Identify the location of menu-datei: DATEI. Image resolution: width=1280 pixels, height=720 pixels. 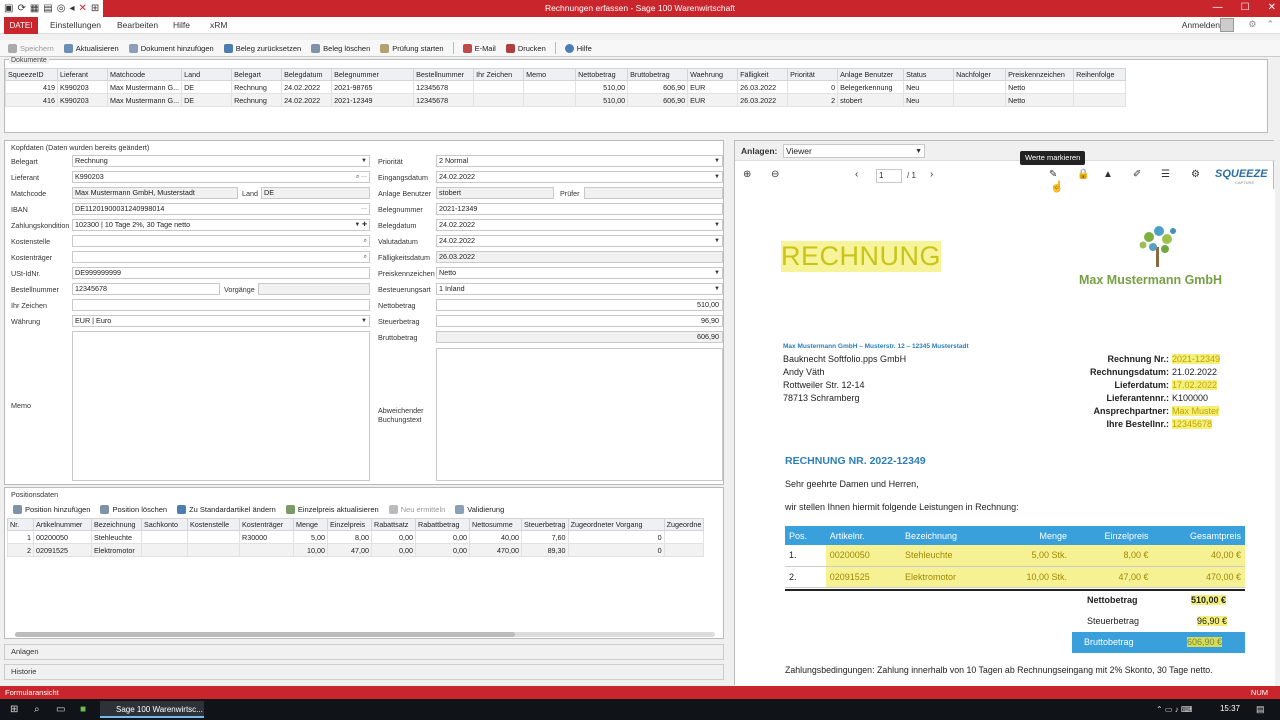
(21, 25).